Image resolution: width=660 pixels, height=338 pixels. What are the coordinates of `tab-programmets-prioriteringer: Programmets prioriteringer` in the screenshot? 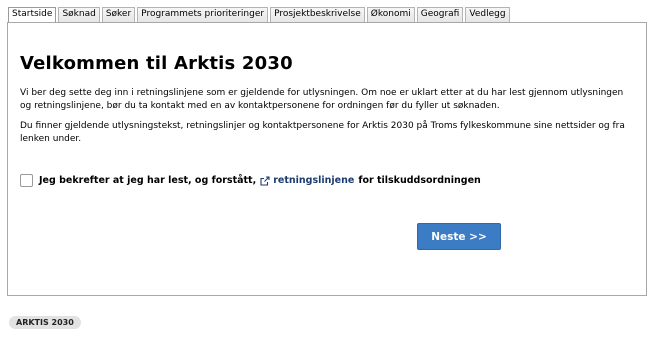 It's located at (203, 14).